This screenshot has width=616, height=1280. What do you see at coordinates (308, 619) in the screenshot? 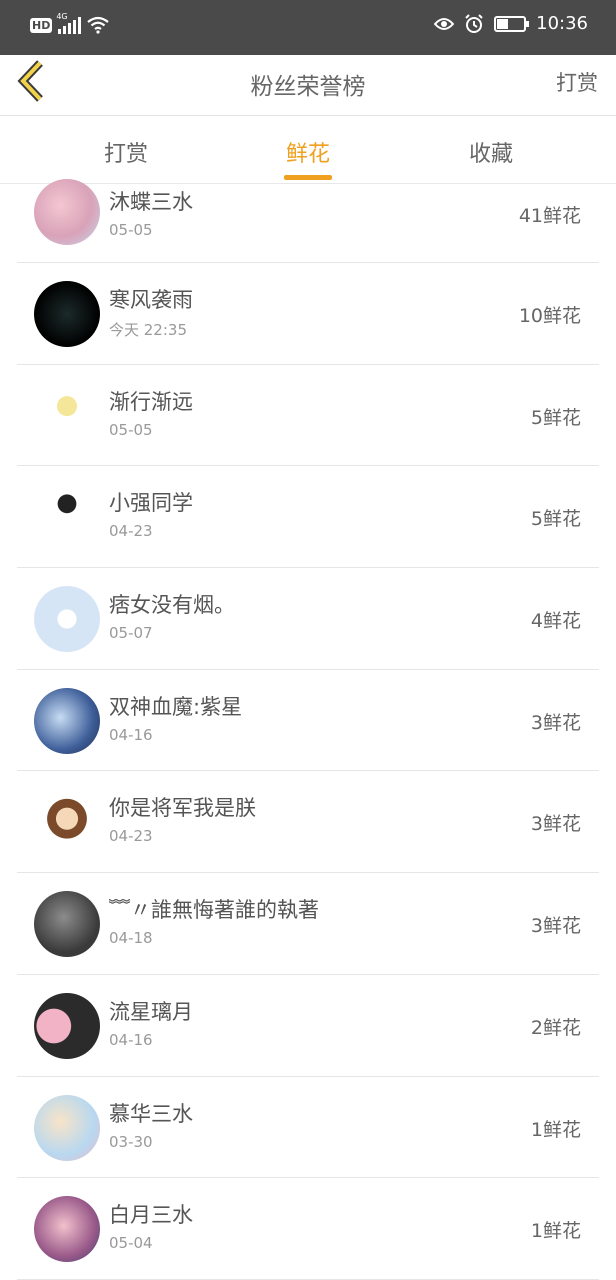
I see `fan-row: 痞女没有烟。 05-07 4鲜花` at bounding box center [308, 619].